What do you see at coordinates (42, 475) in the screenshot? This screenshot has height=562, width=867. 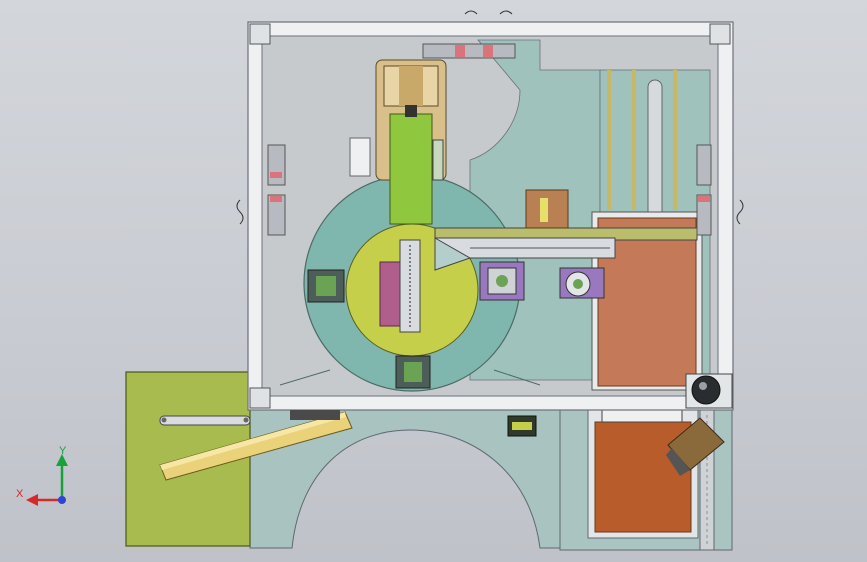 I see `coordinate-triad: Y X` at bounding box center [42, 475].